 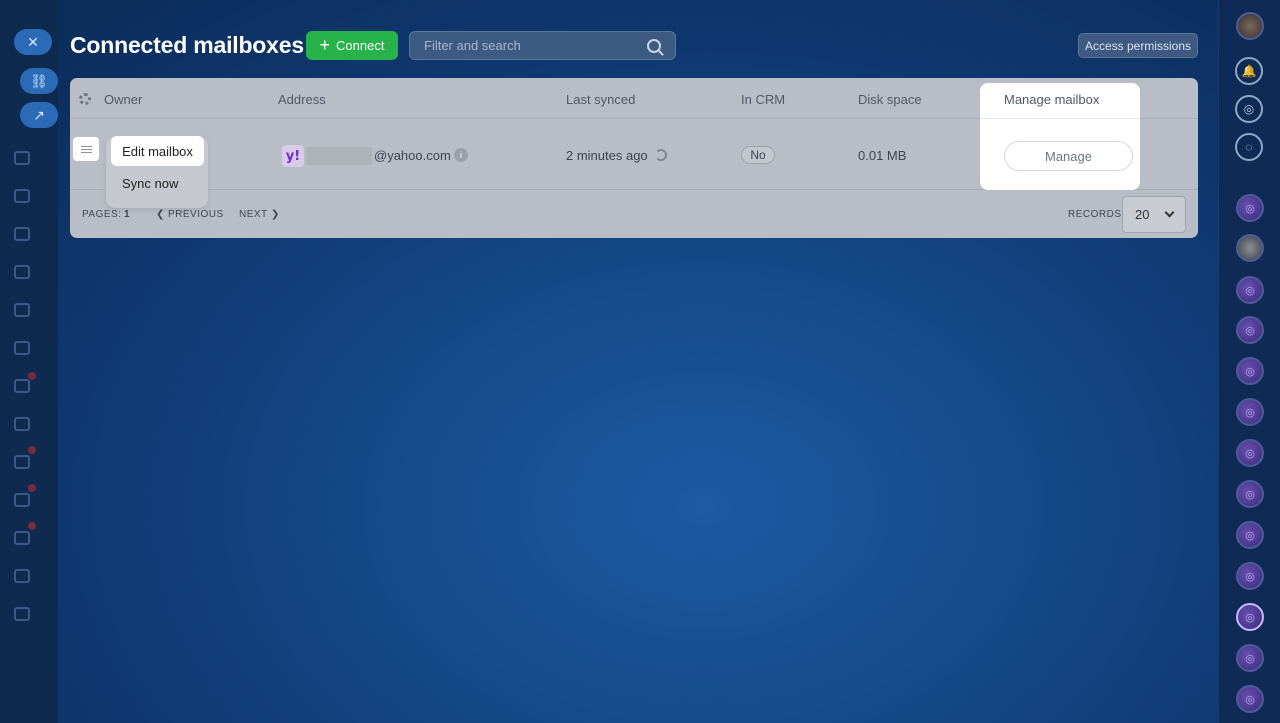 I want to click on shop-icon, so click(x=22, y=538).